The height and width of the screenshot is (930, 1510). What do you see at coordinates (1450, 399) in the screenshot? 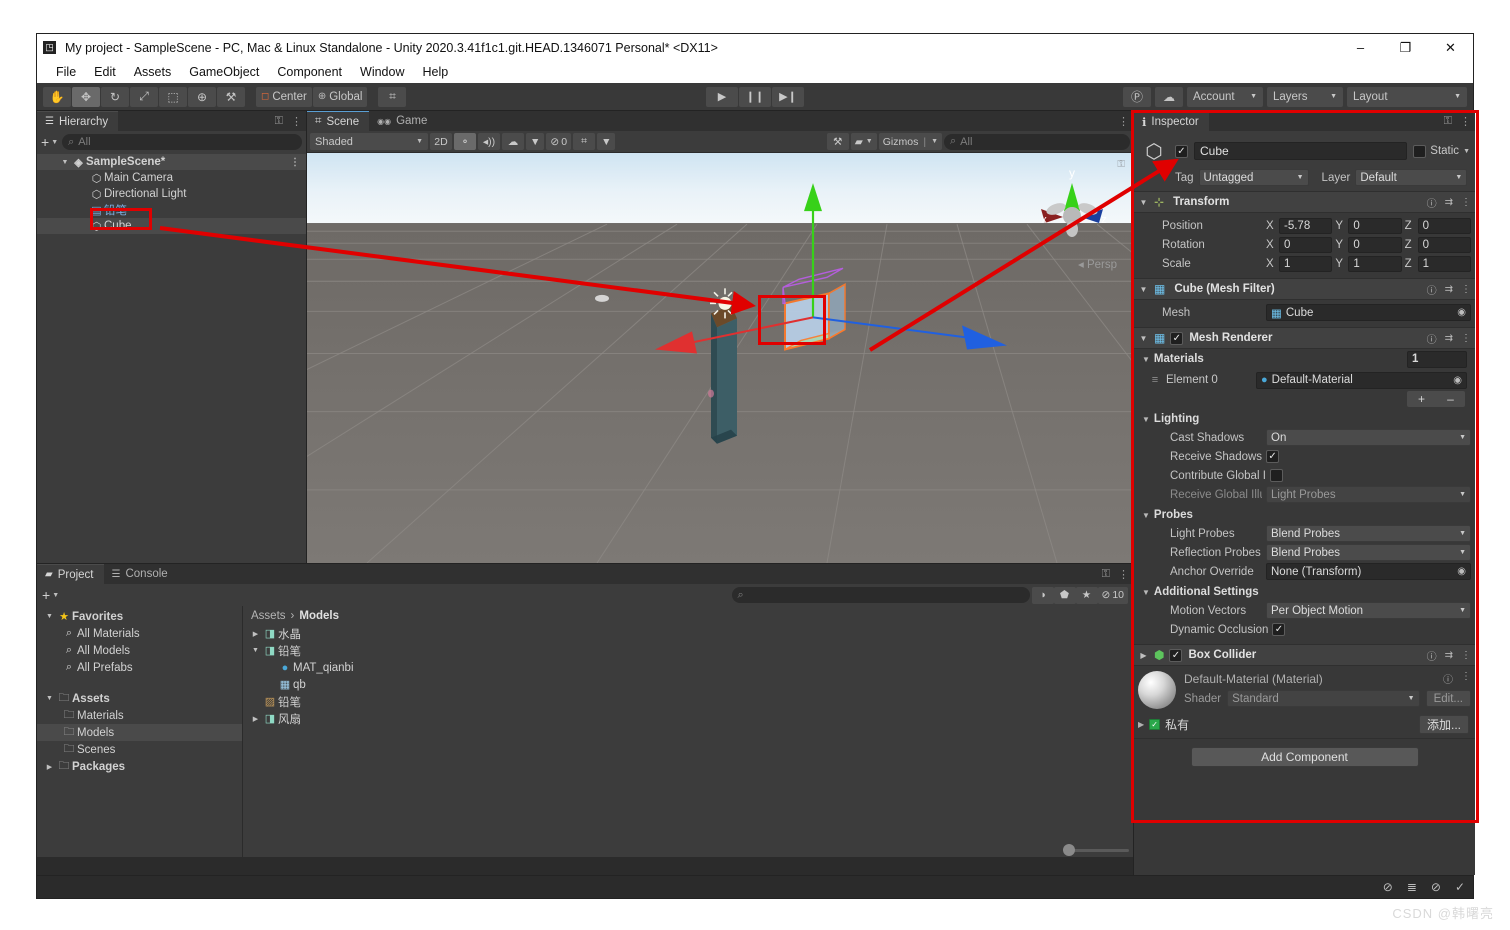
I see `remove-material-button: –` at bounding box center [1450, 399].